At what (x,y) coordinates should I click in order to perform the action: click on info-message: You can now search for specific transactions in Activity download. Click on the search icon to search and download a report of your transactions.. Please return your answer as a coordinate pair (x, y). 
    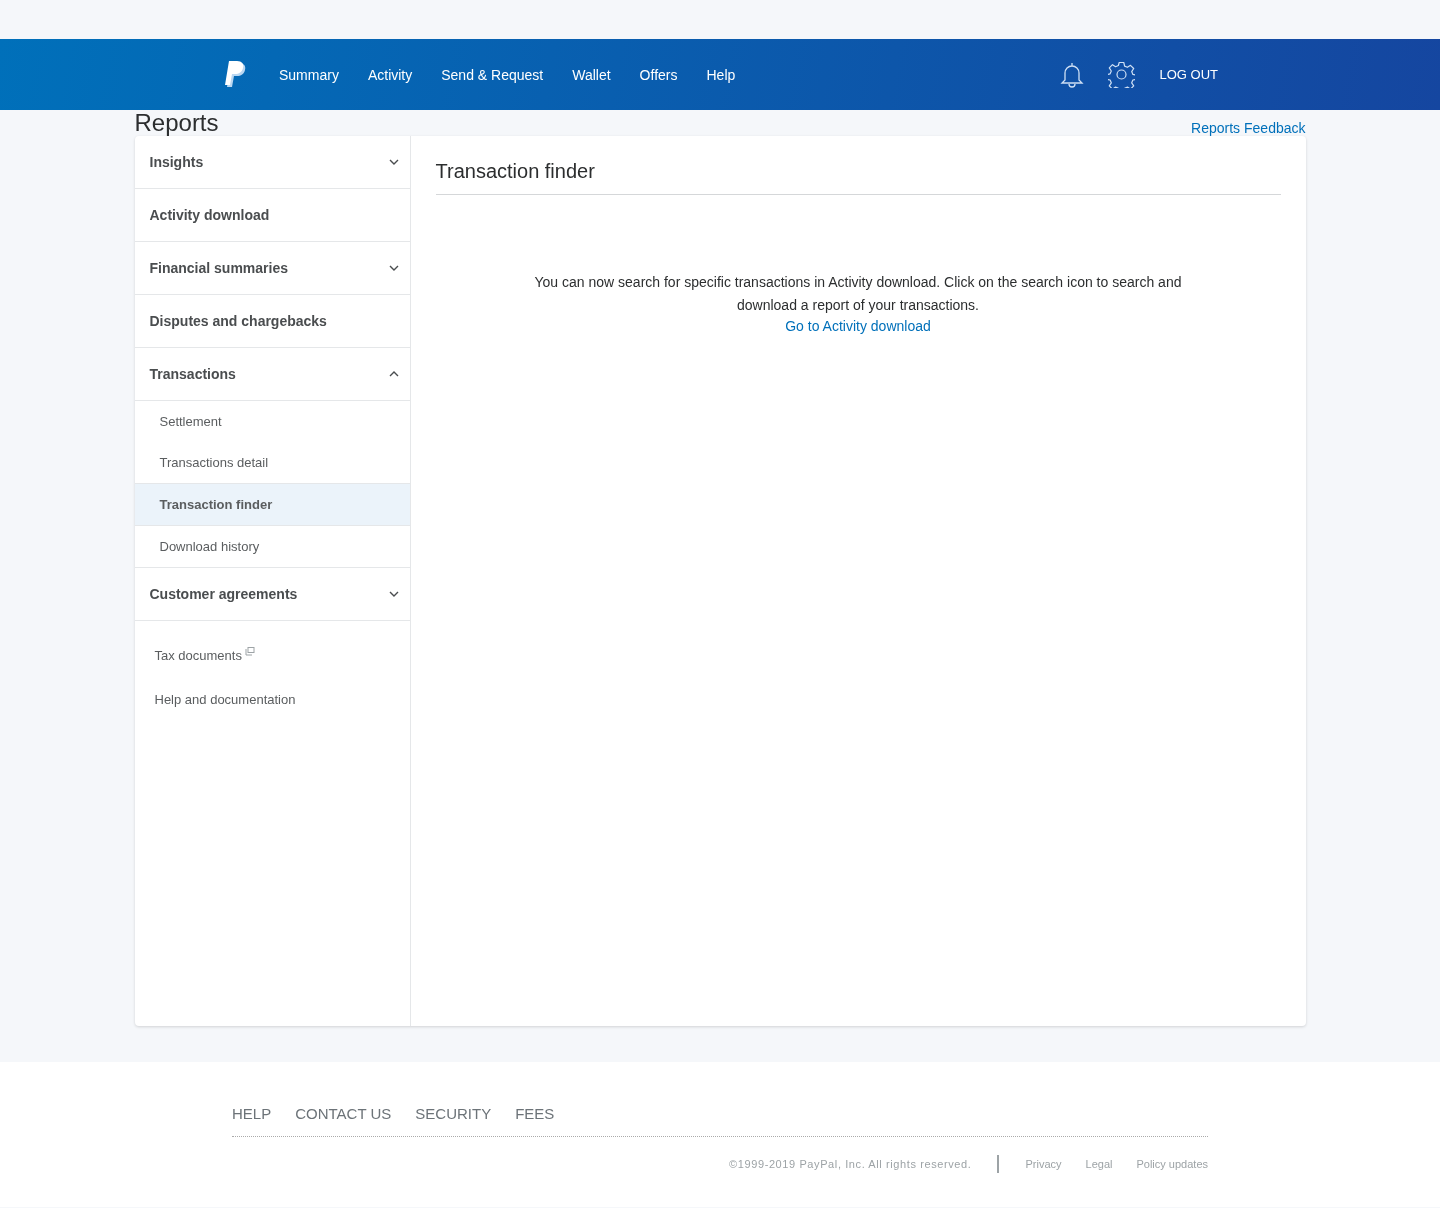
    Looking at the image, I should click on (858, 294).